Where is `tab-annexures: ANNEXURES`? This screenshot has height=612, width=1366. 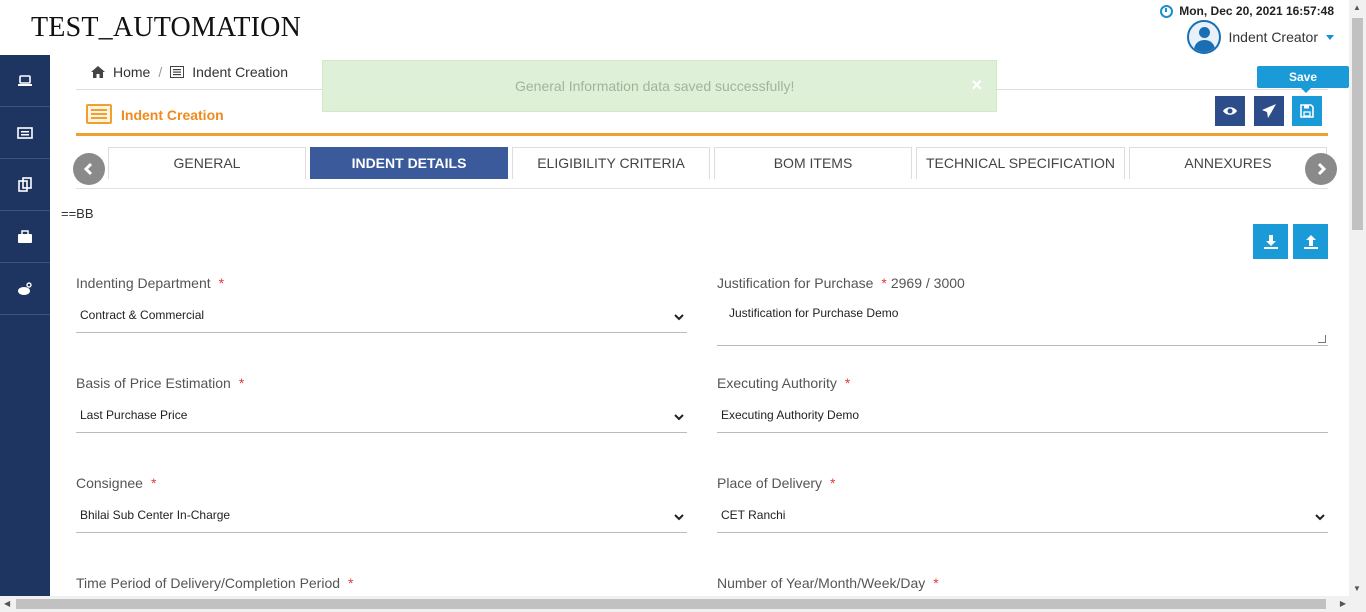
tab-annexures: ANNEXURES is located at coordinates (1228, 163).